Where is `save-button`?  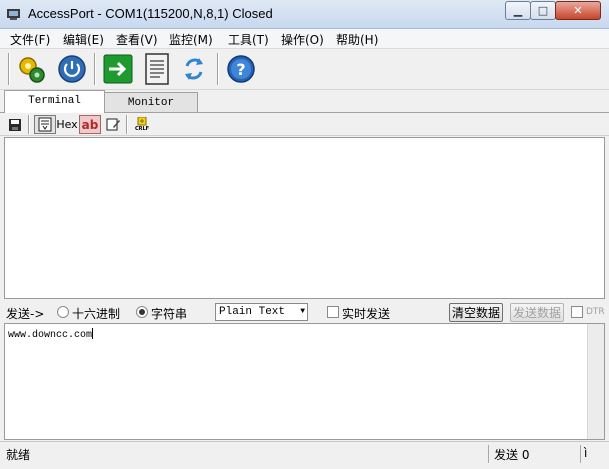 save-button is located at coordinates (15, 124).